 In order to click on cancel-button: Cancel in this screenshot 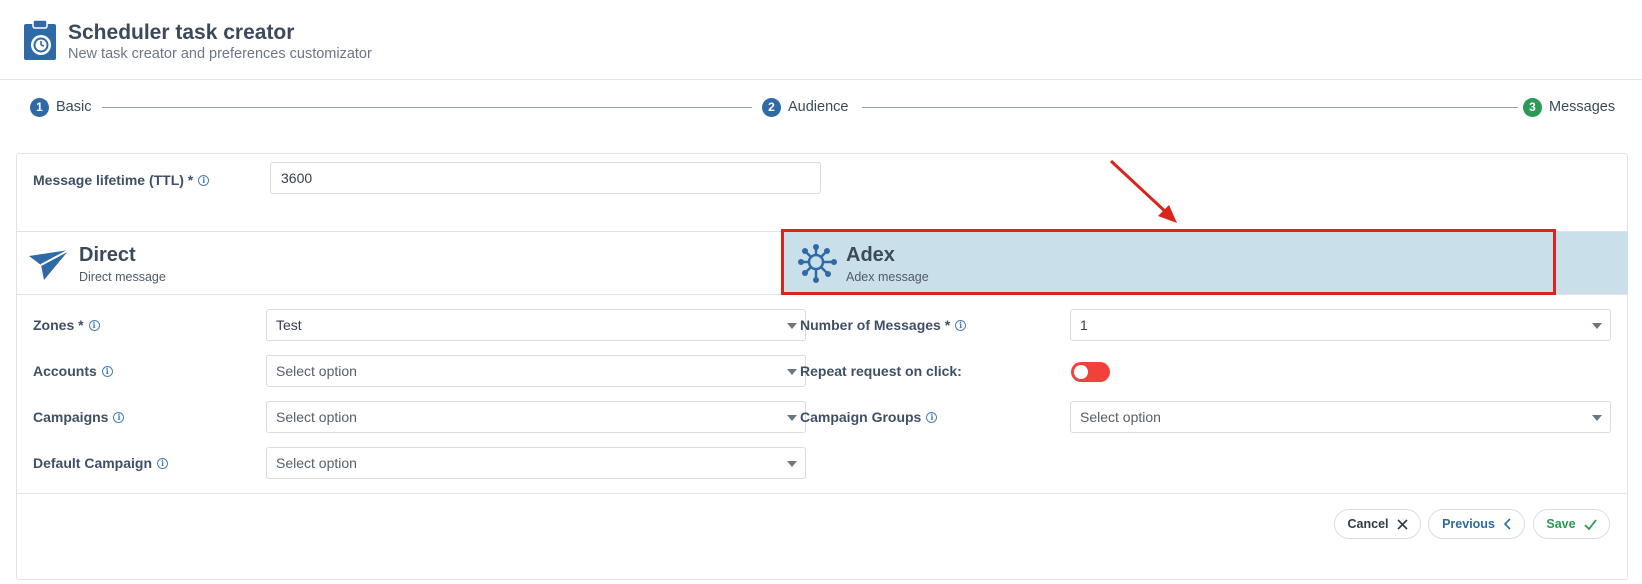, I will do `click(1377, 524)`.